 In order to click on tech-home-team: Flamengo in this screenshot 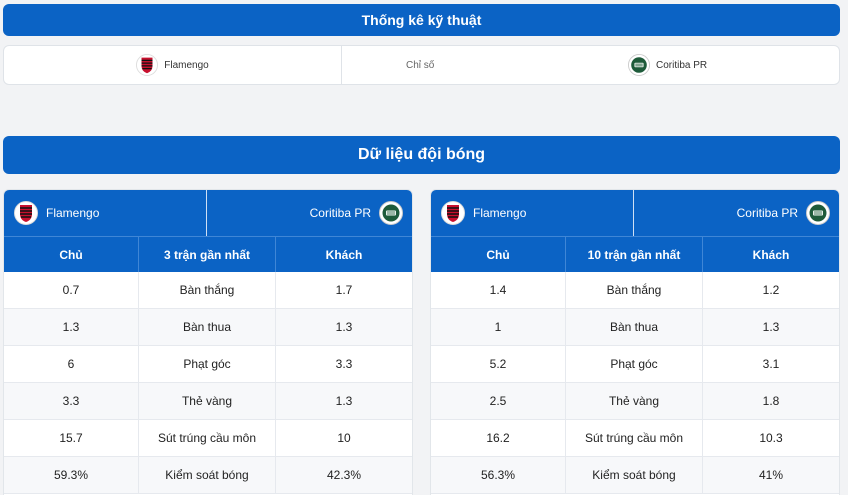, I will do `click(173, 65)`.